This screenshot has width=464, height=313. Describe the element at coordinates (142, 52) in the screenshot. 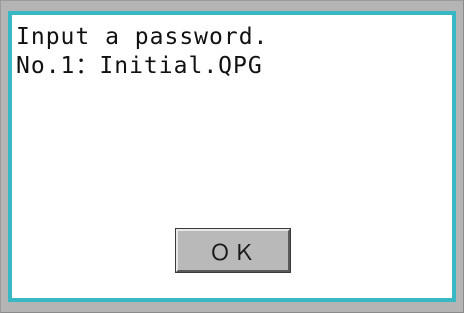

I see `dialog-message: Input a password. No.1：Initial.QPG` at that location.